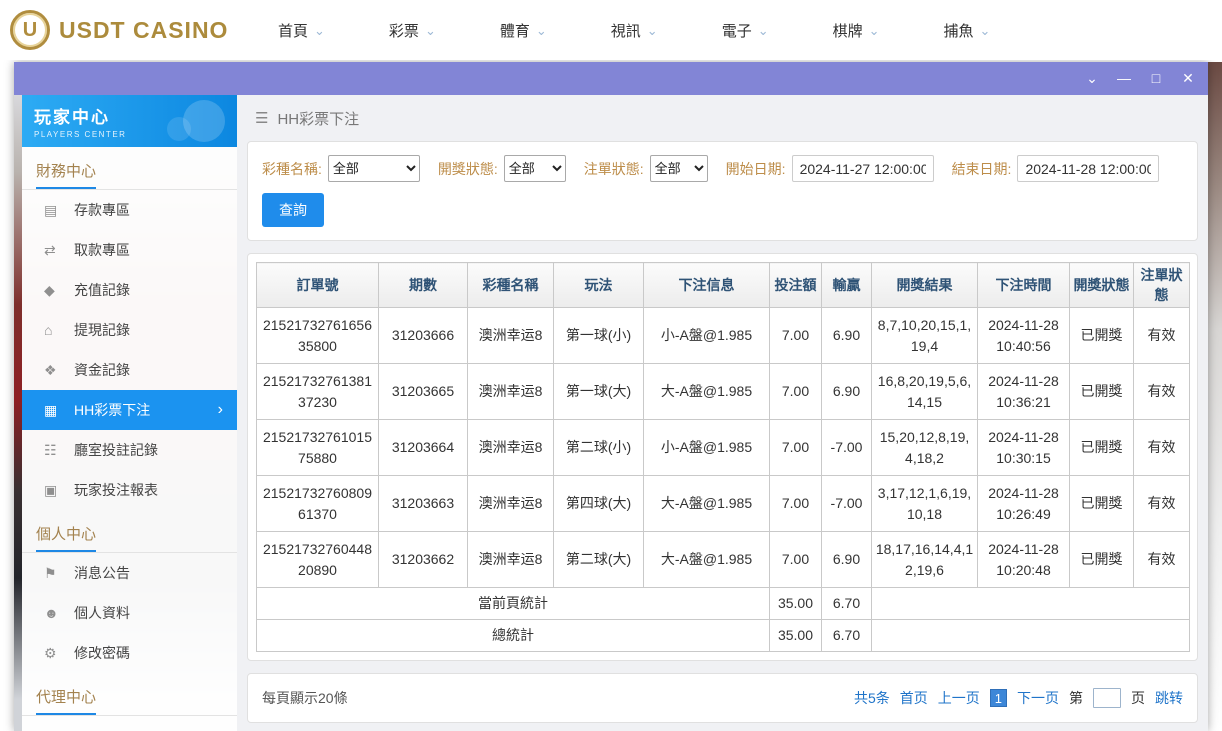  Describe the element at coordinates (523, 30) in the screenshot. I see `nav-item-sports: 體育 ⌄` at that location.